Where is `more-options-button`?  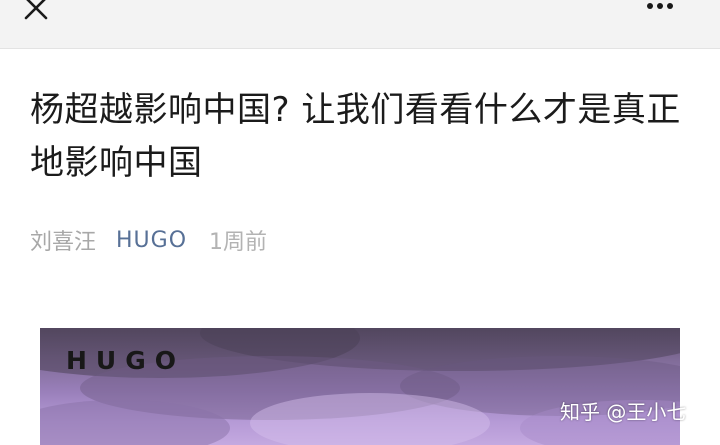 more-options-button is located at coordinates (660, 10).